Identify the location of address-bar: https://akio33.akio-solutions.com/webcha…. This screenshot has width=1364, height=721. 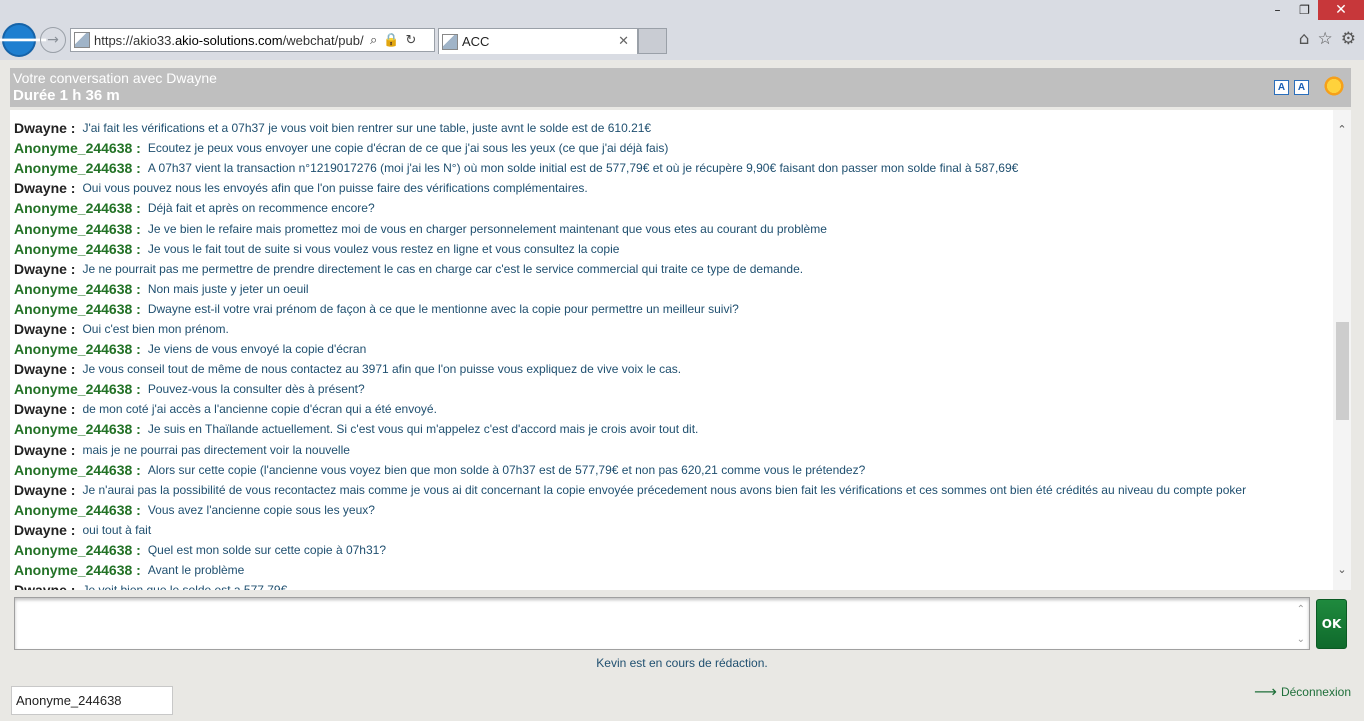
(252, 40).